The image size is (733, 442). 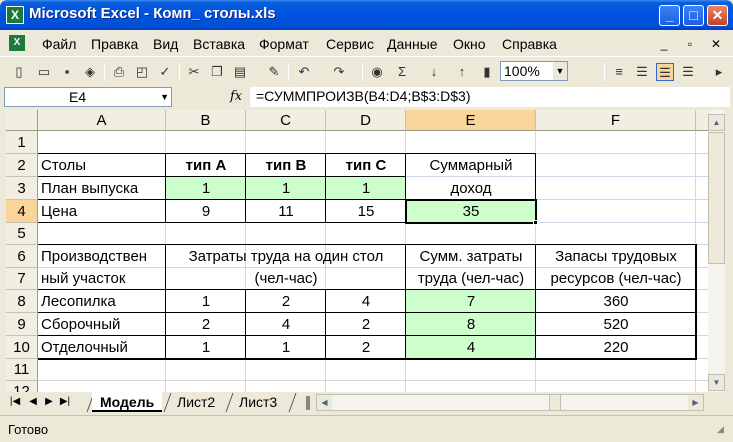 What do you see at coordinates (366, 165) in the screenshot?
I see `cell-d2: тип C` at bounding box center [366, 165].